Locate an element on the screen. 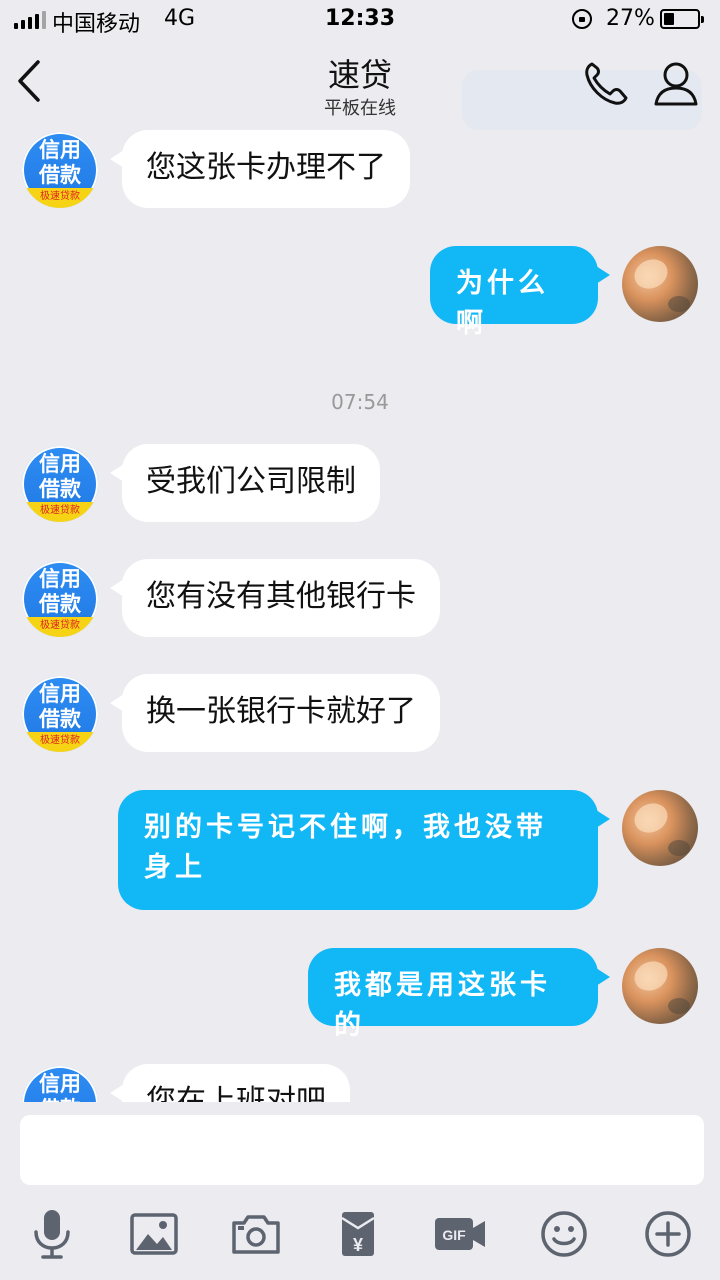 The height and width of the screenshot is (1280, 720). outgoing-message: 我都是用这张卡的 is located at coordinates (459, 994).